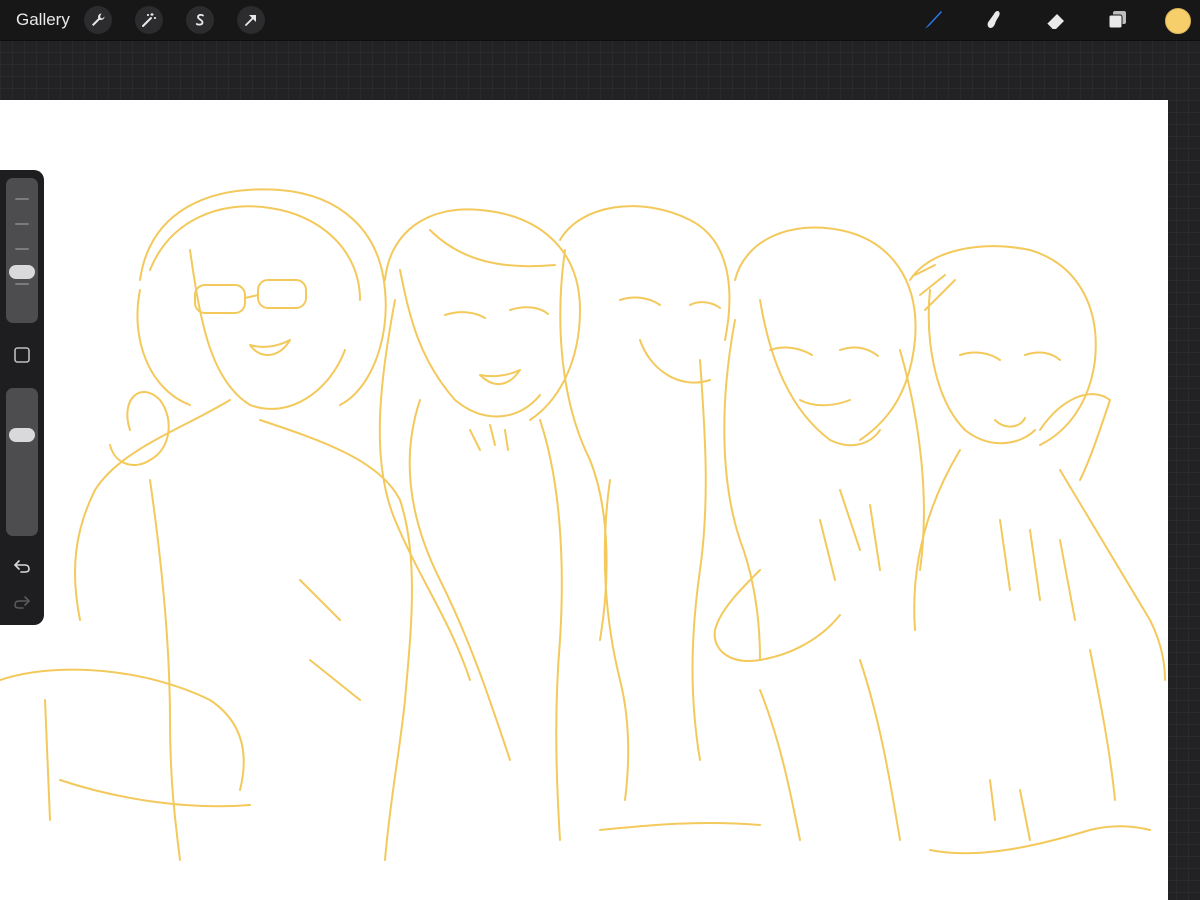 Image resolution: width=1200 pixels, height=900 pixels. Describe the element at coordinates (98, 20) in the screenshot. I see `wrench-icon` at that location.